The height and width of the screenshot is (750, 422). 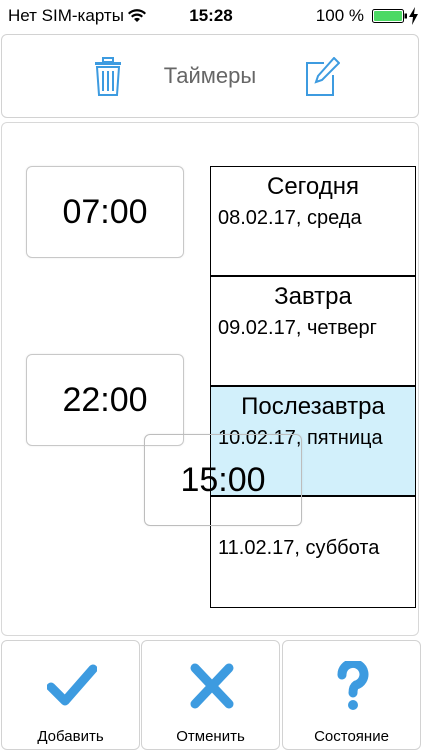 I want to click on timer-card: 22:00, so click(x=105, y=400).